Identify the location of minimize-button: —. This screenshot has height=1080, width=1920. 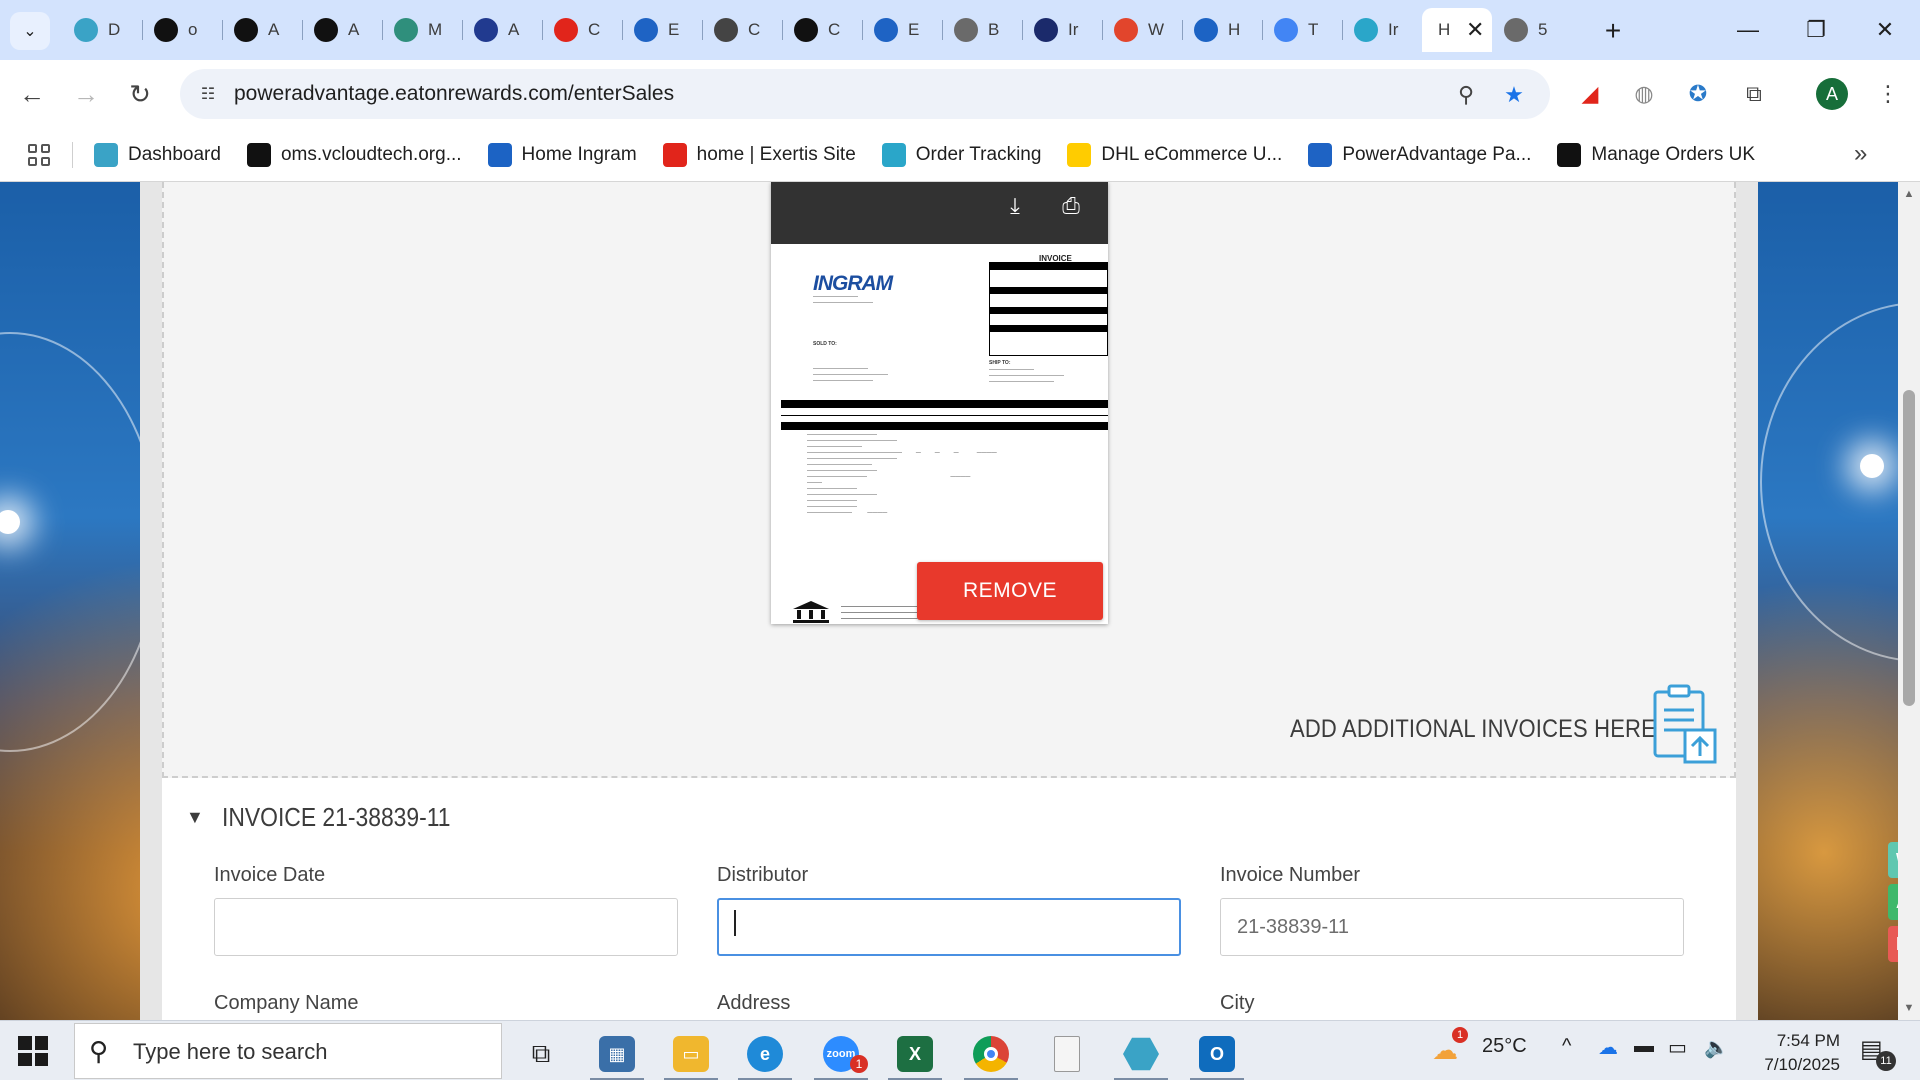
(1748, 30).